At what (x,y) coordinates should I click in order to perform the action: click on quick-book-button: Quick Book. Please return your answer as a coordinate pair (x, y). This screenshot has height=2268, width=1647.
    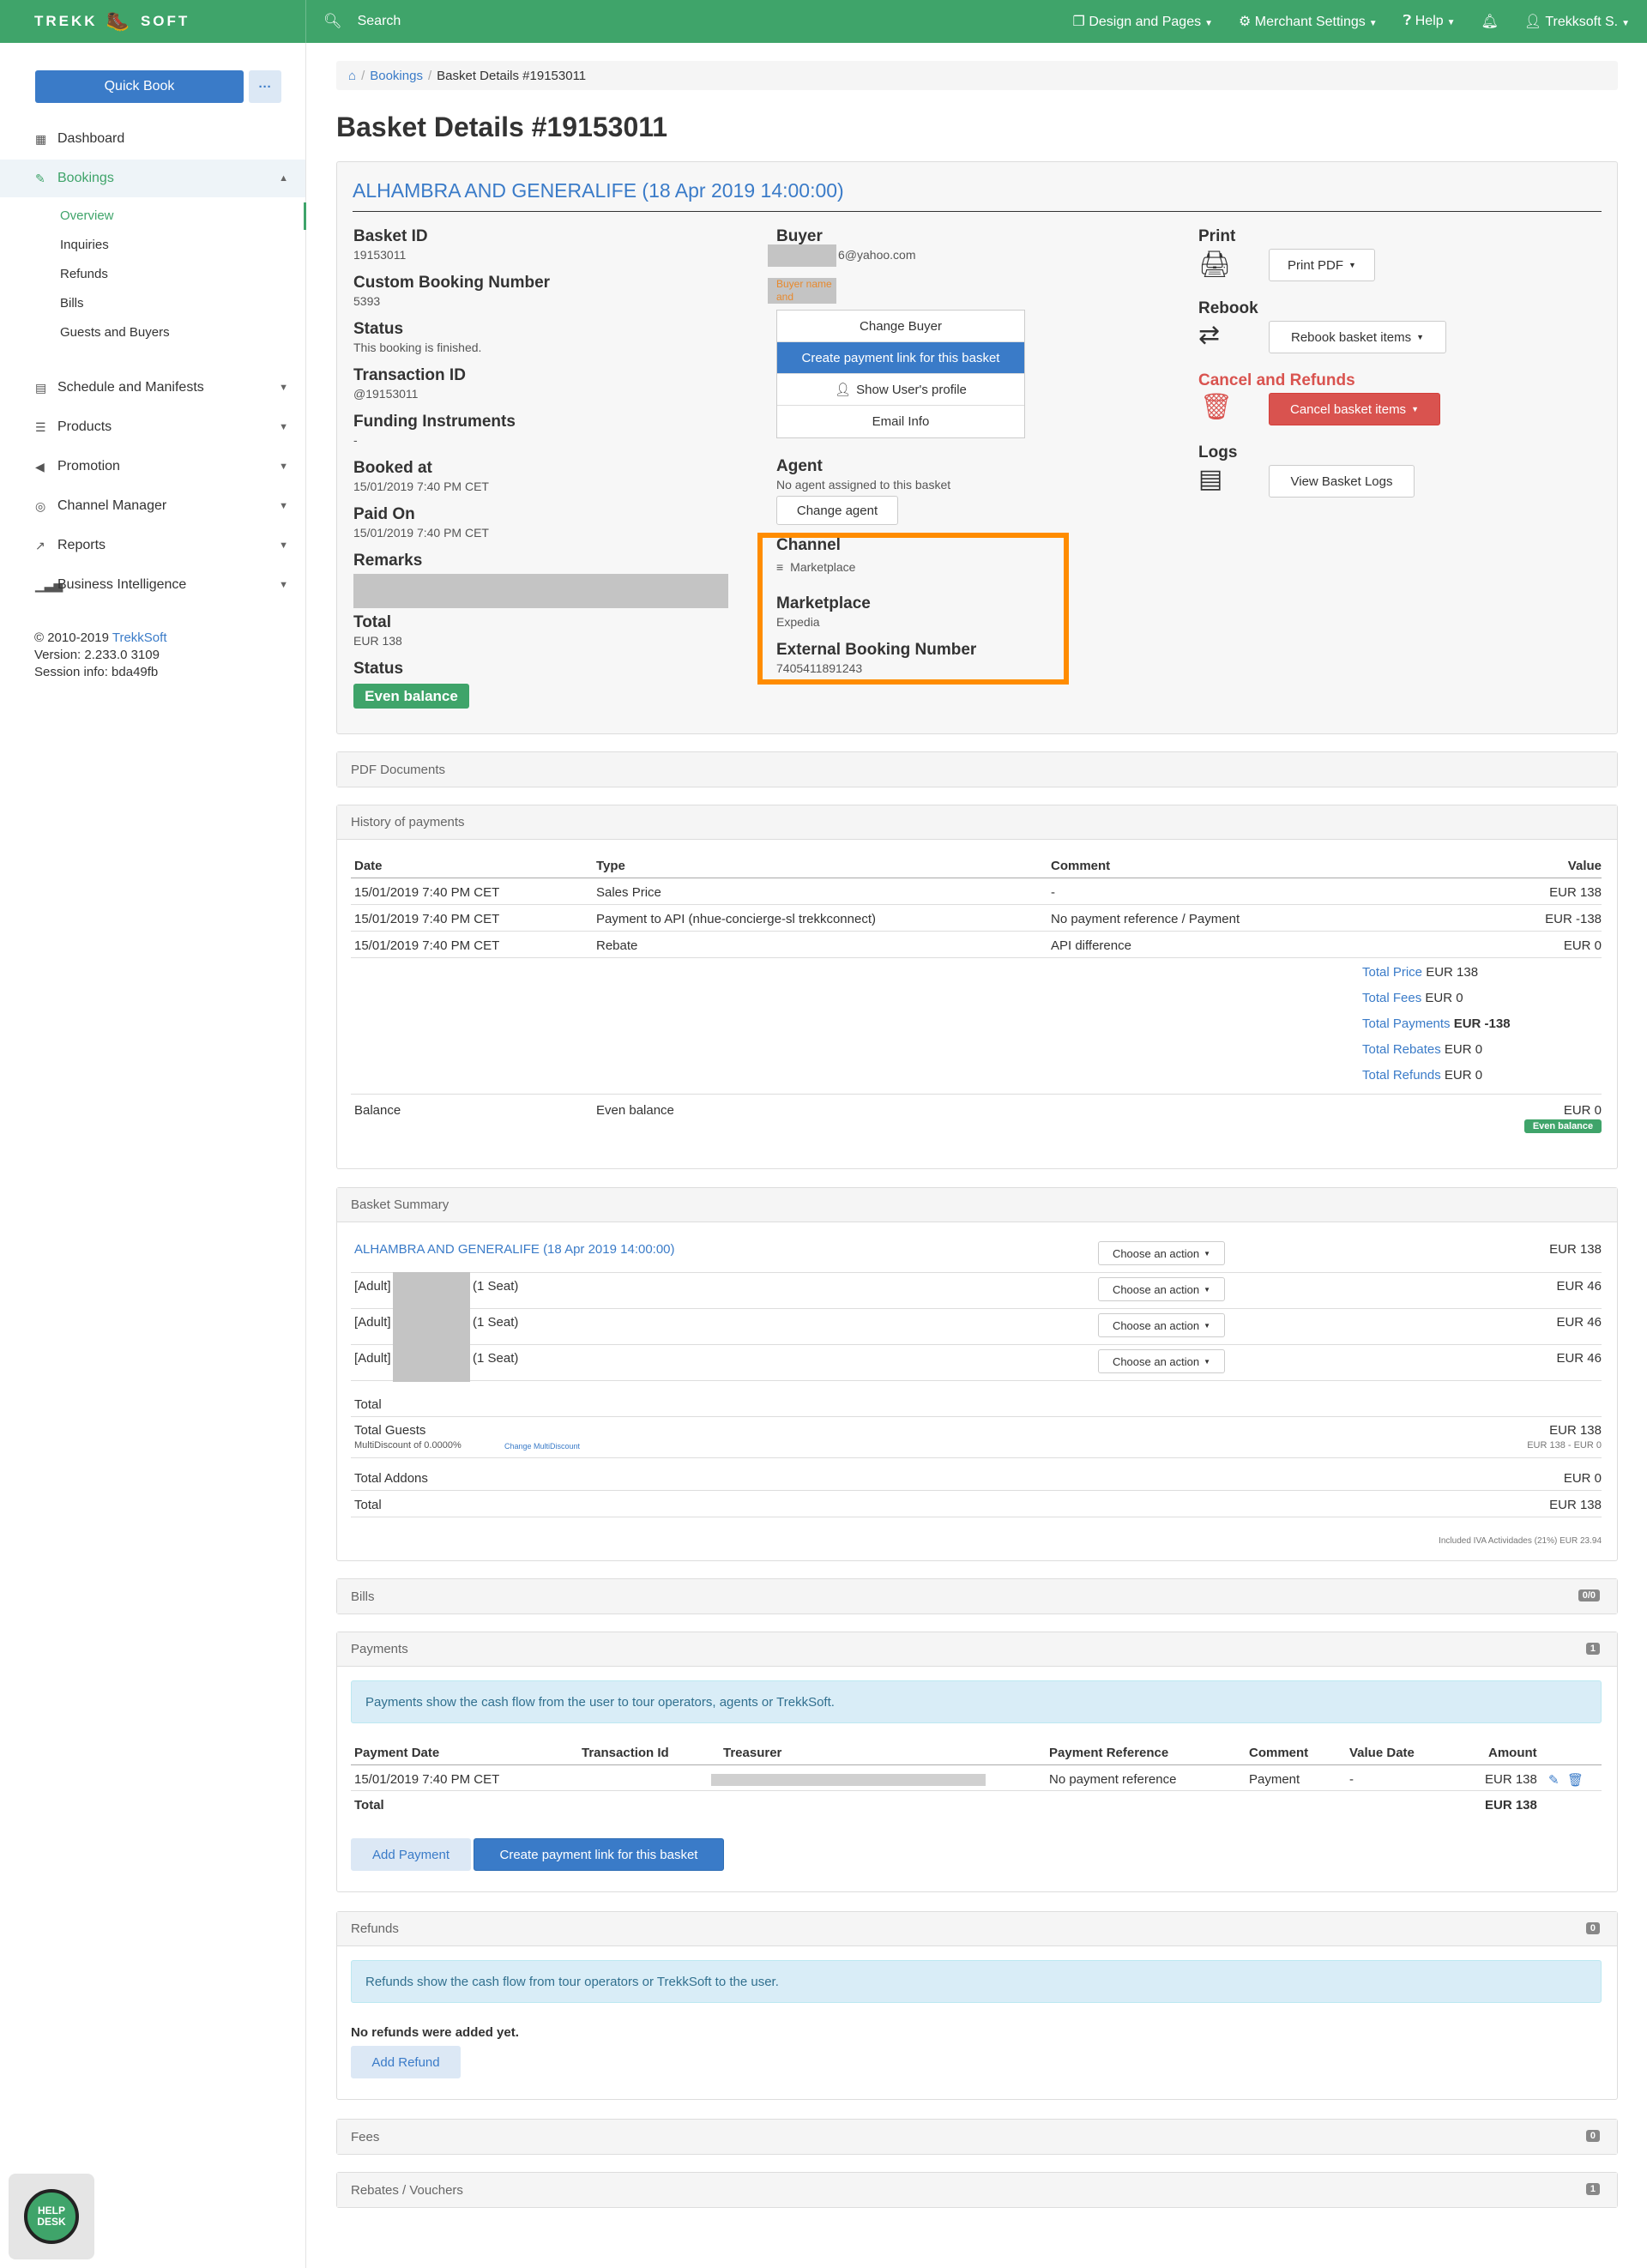
    Looking at the image, I should click on (140, 87).